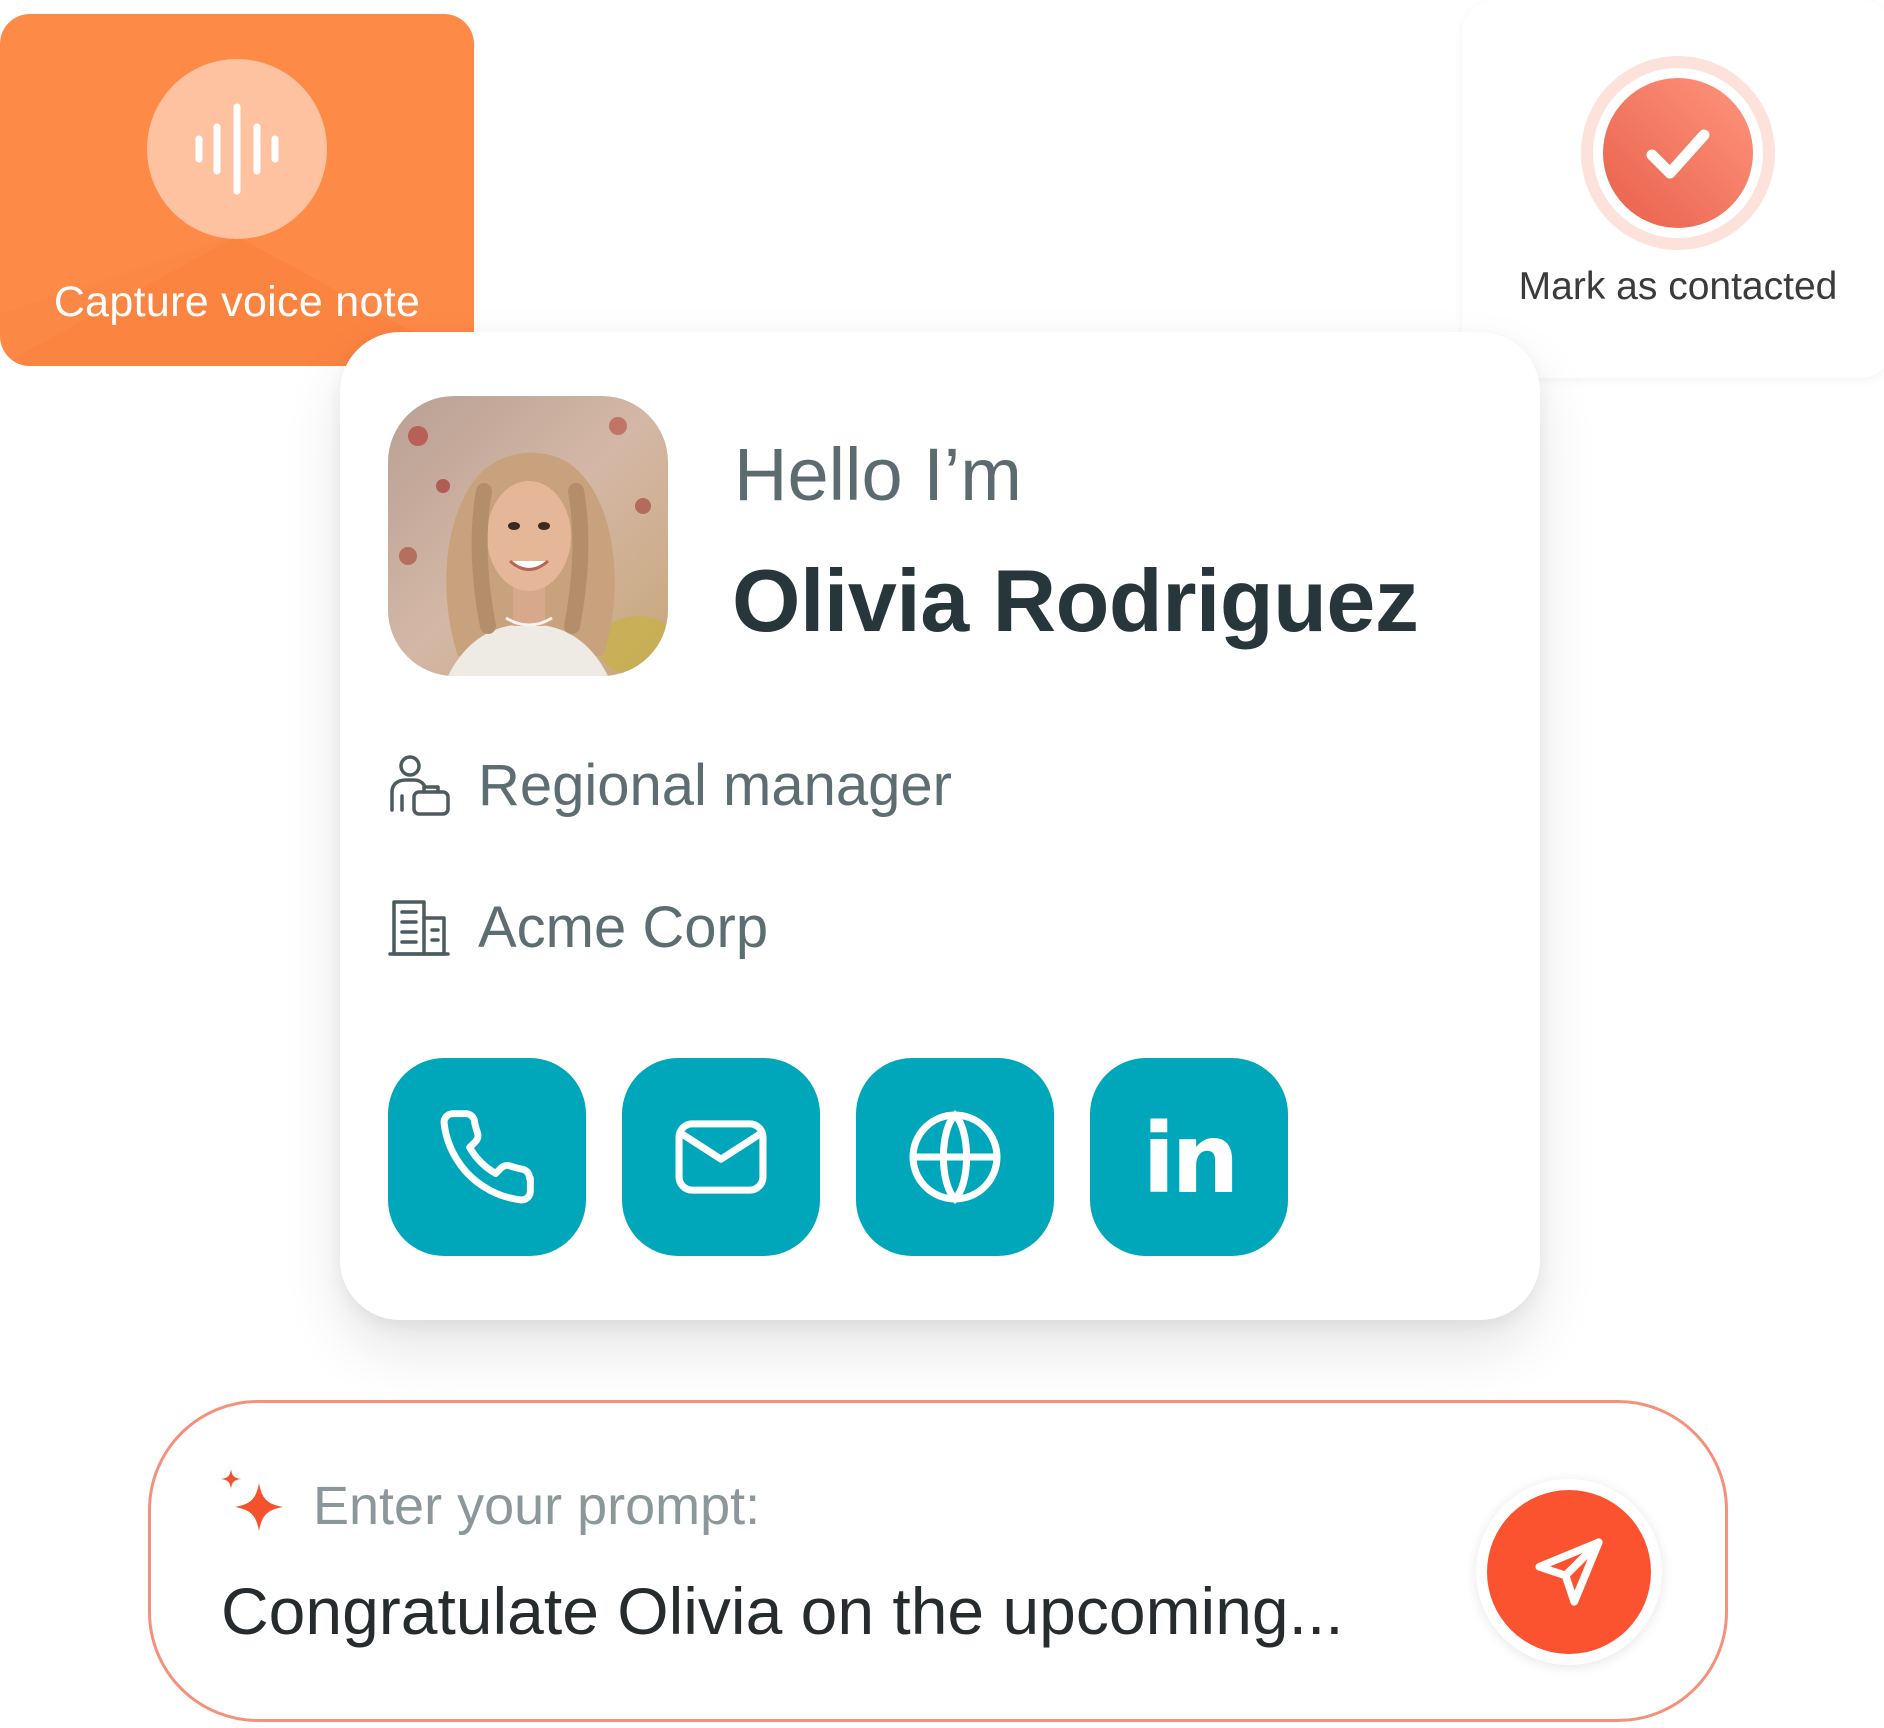  I want to click on linkedin-icon: in, so click(1190, 1159).